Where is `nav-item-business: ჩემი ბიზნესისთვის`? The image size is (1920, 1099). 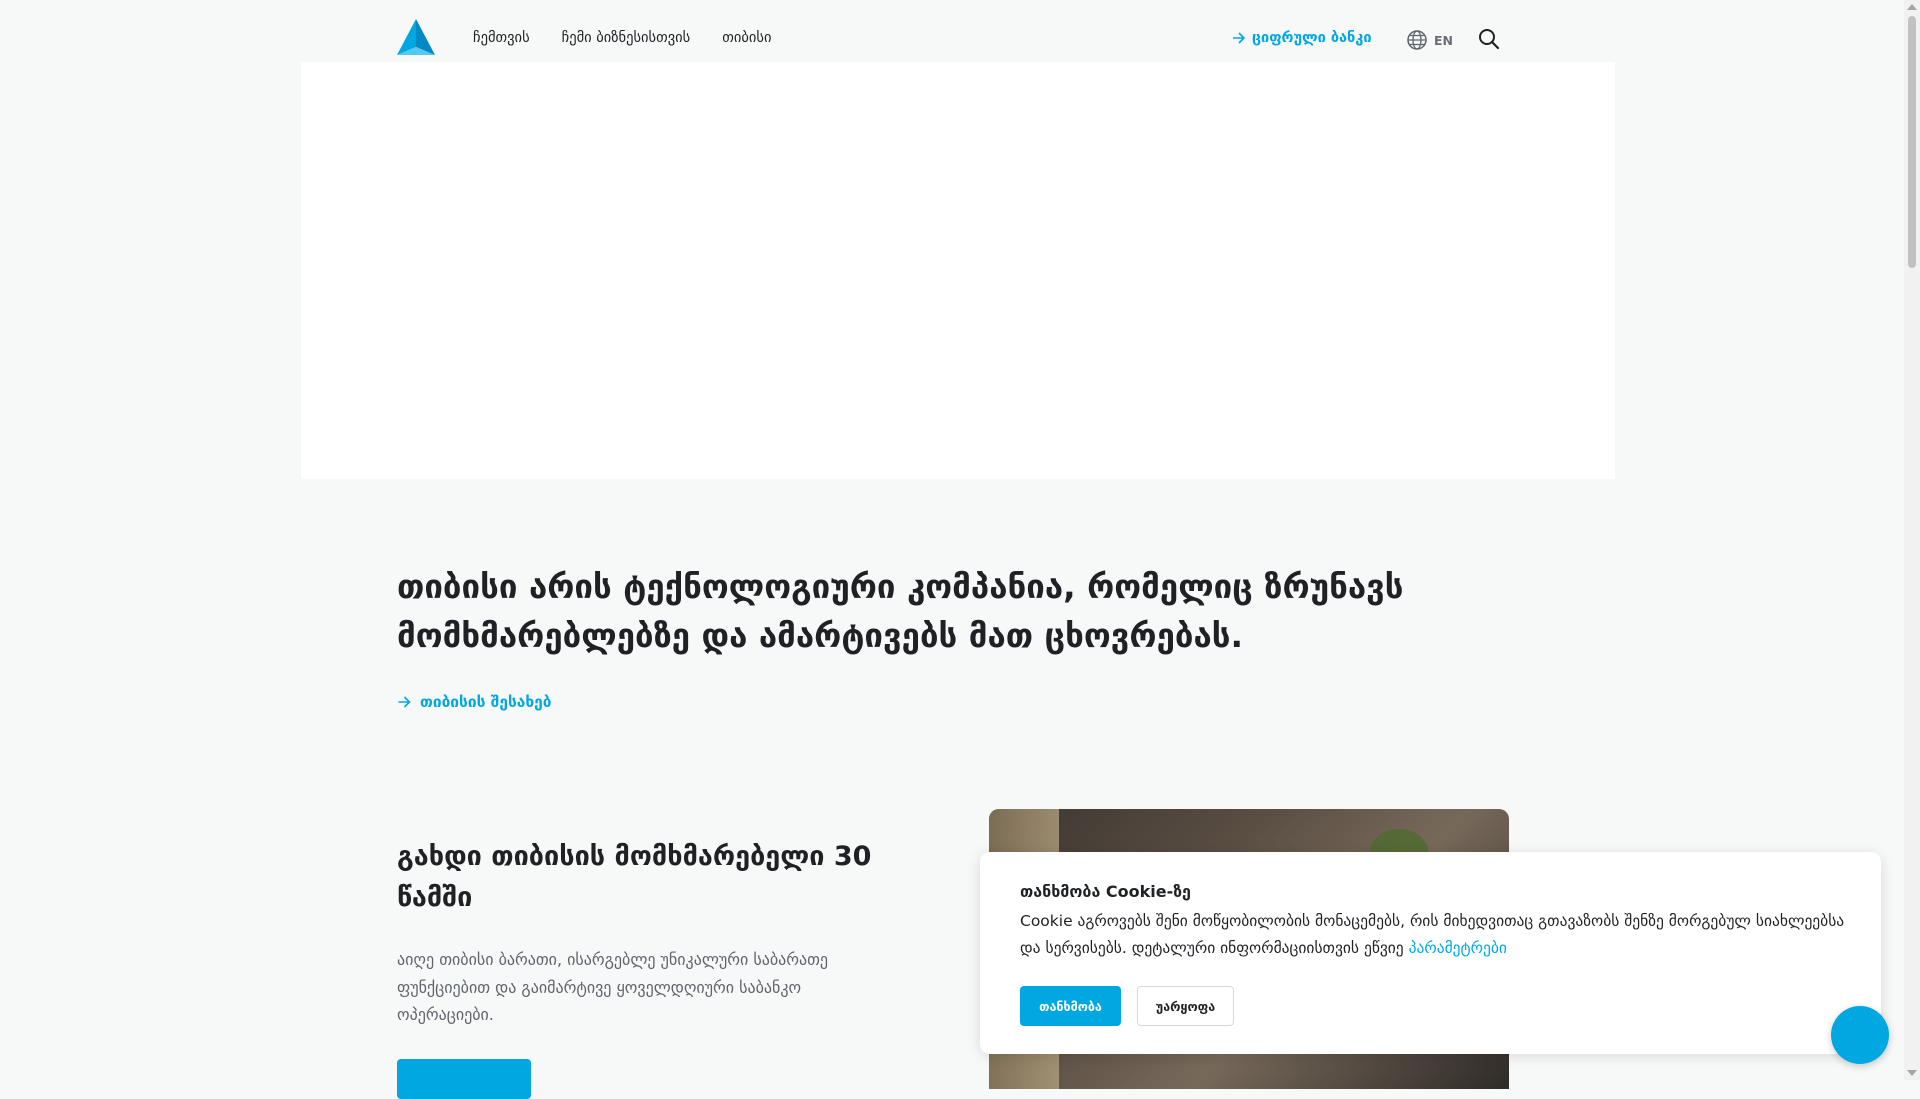 nav-item-business: ჩემი ბიზნესისთვის is located at coordinates (626, 38).